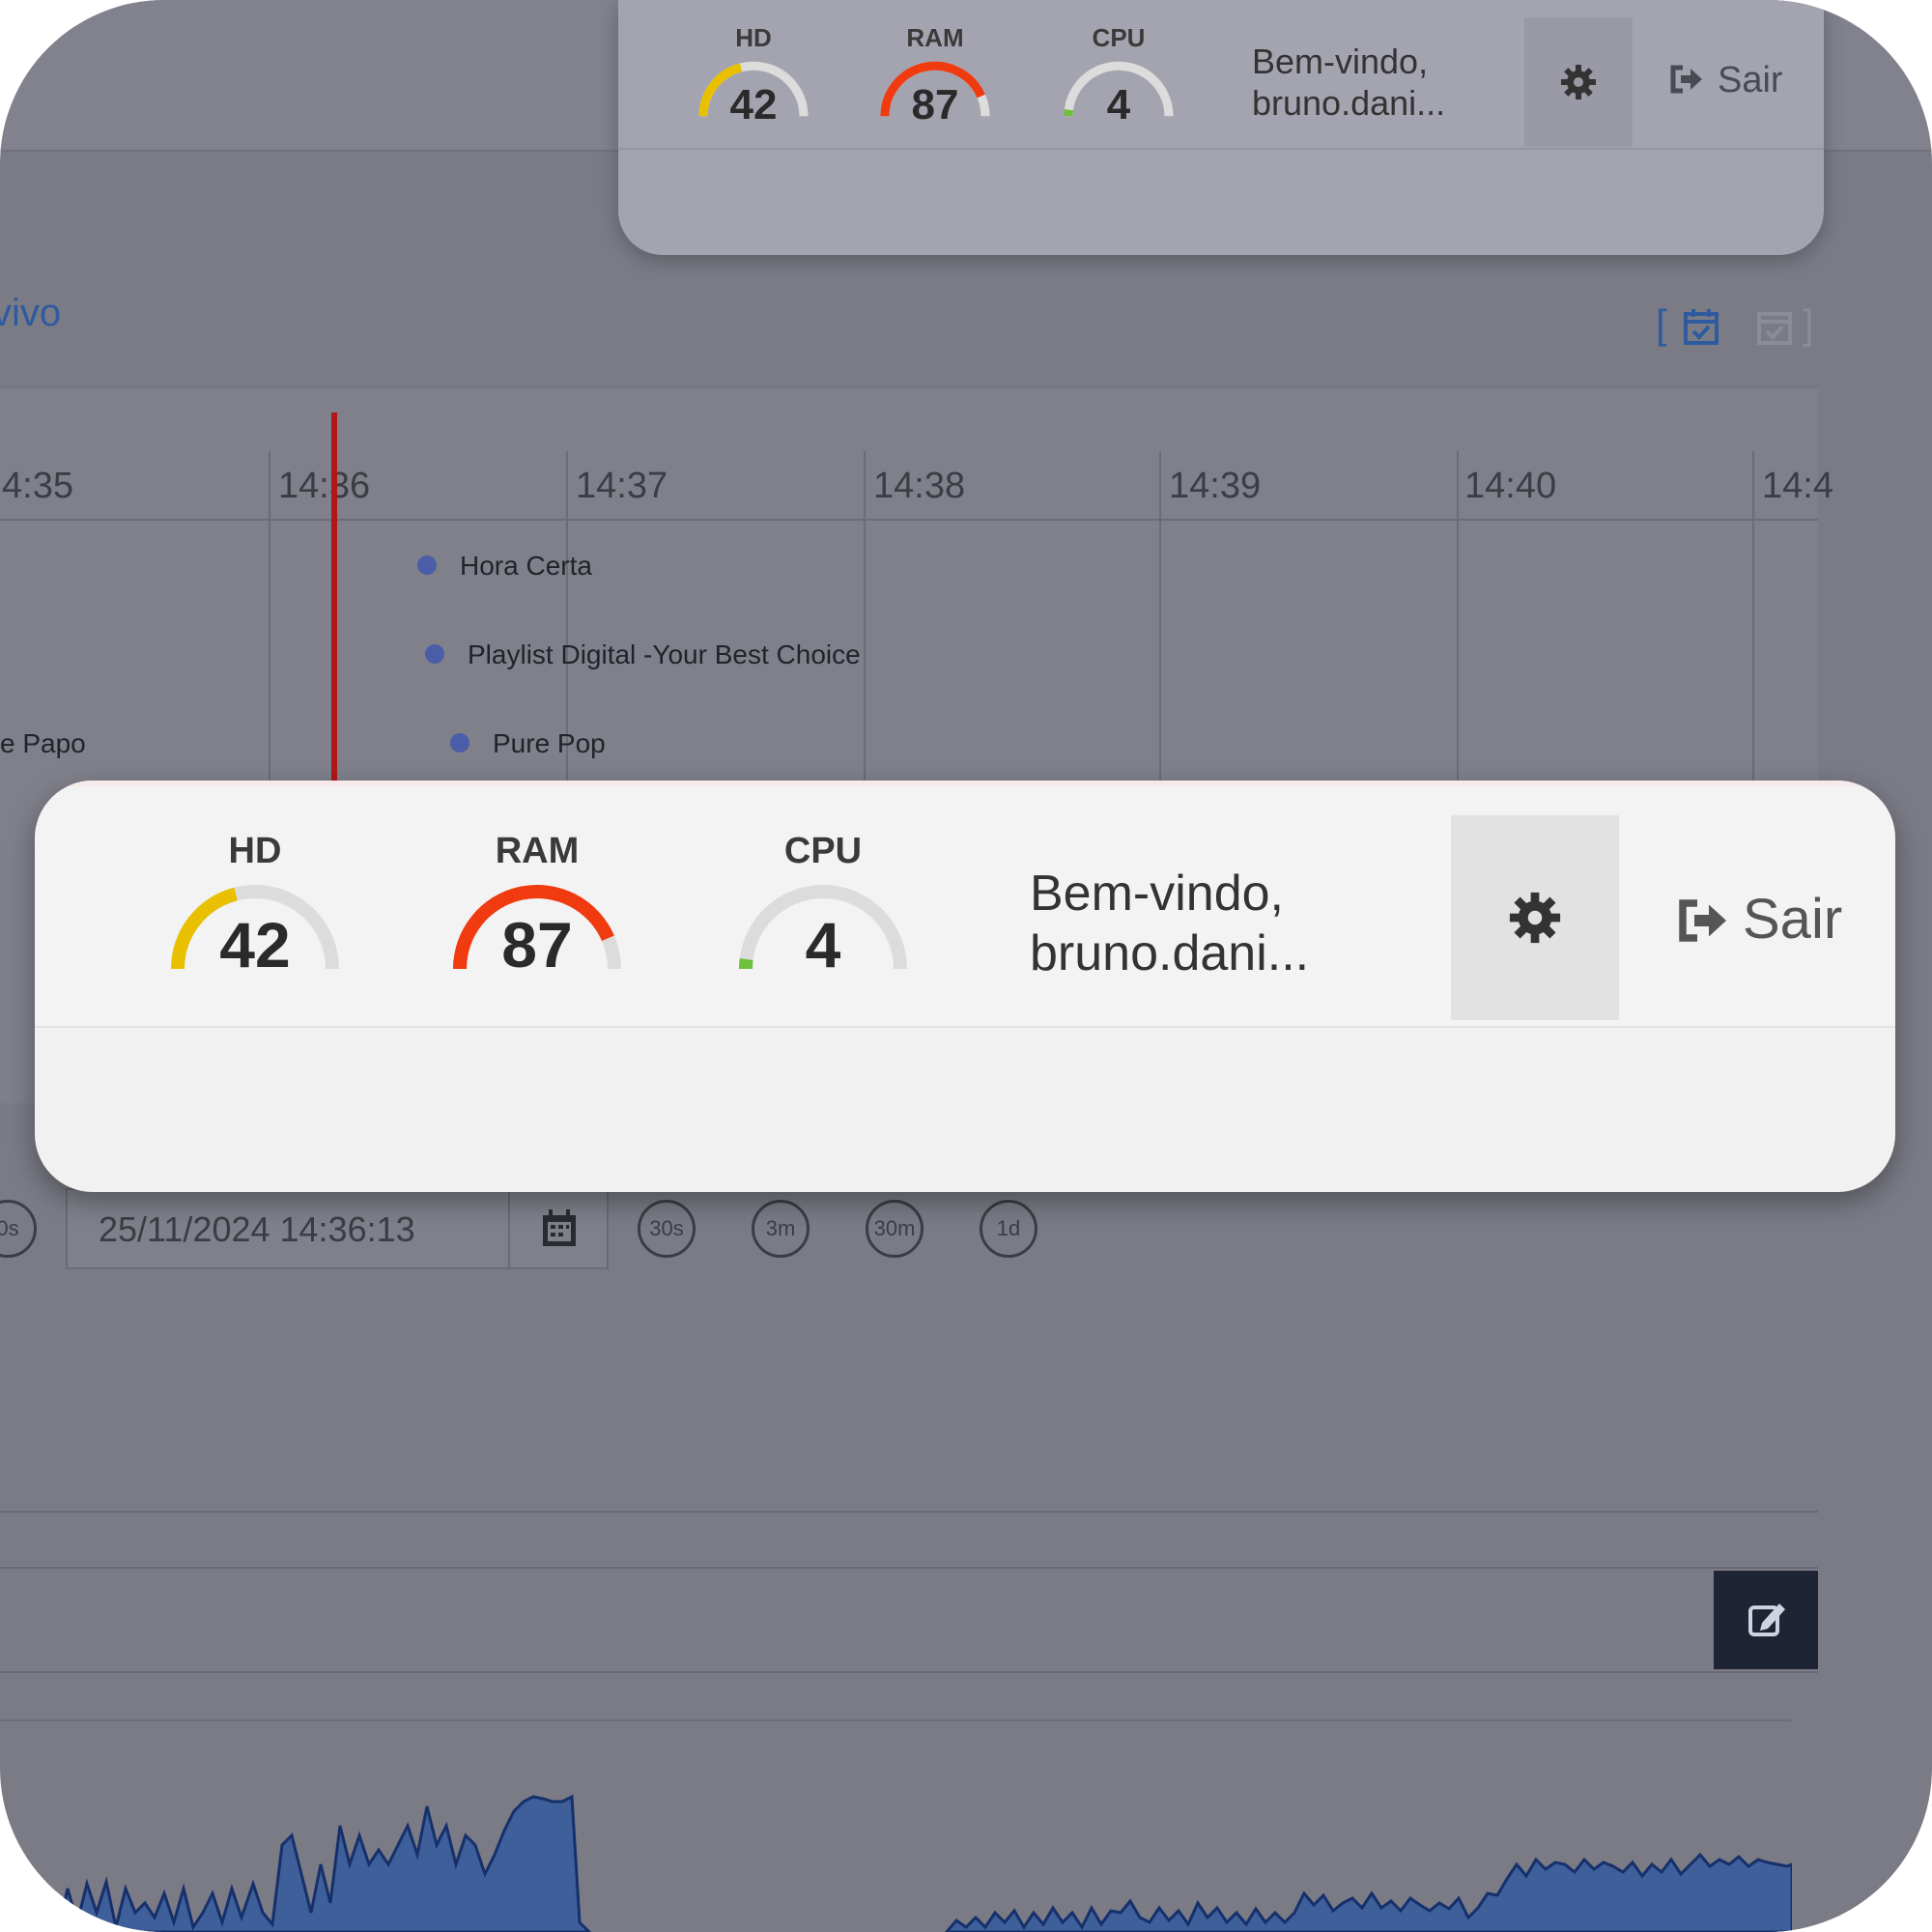 The image size is (1932, 1932). I want to click on edit-button, so click(1766, 1620).